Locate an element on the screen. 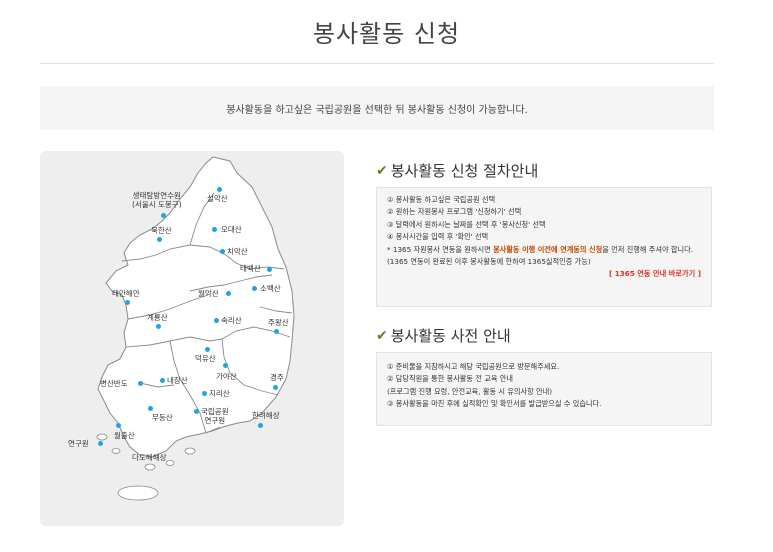 This screenshot has height=552, width=773. prior-title: ✔ 봉사활동 사전 안내 is located at coordinates (443, 335).